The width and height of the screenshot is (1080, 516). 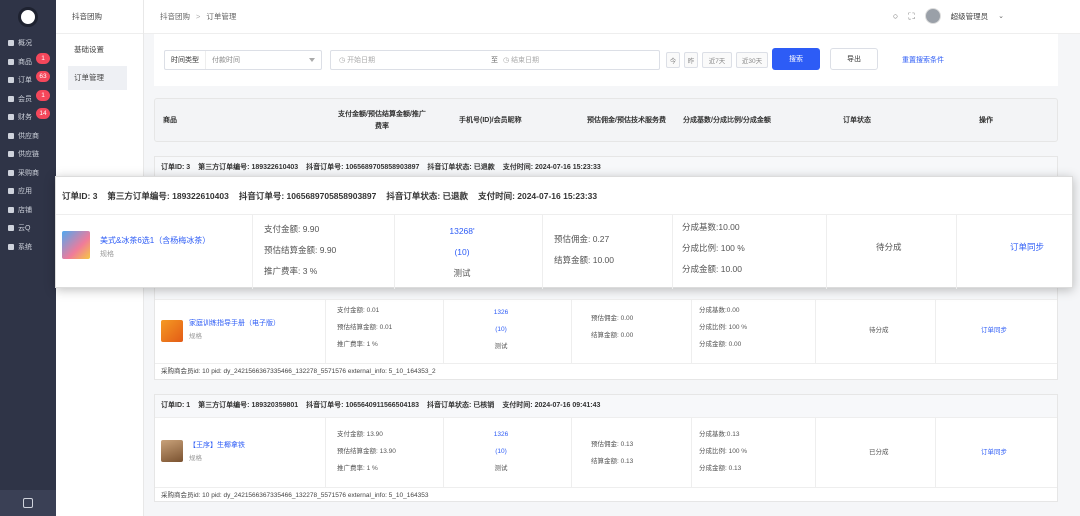 I want to click on sidebar-item-label: 应用, so click(x=25, y=192).